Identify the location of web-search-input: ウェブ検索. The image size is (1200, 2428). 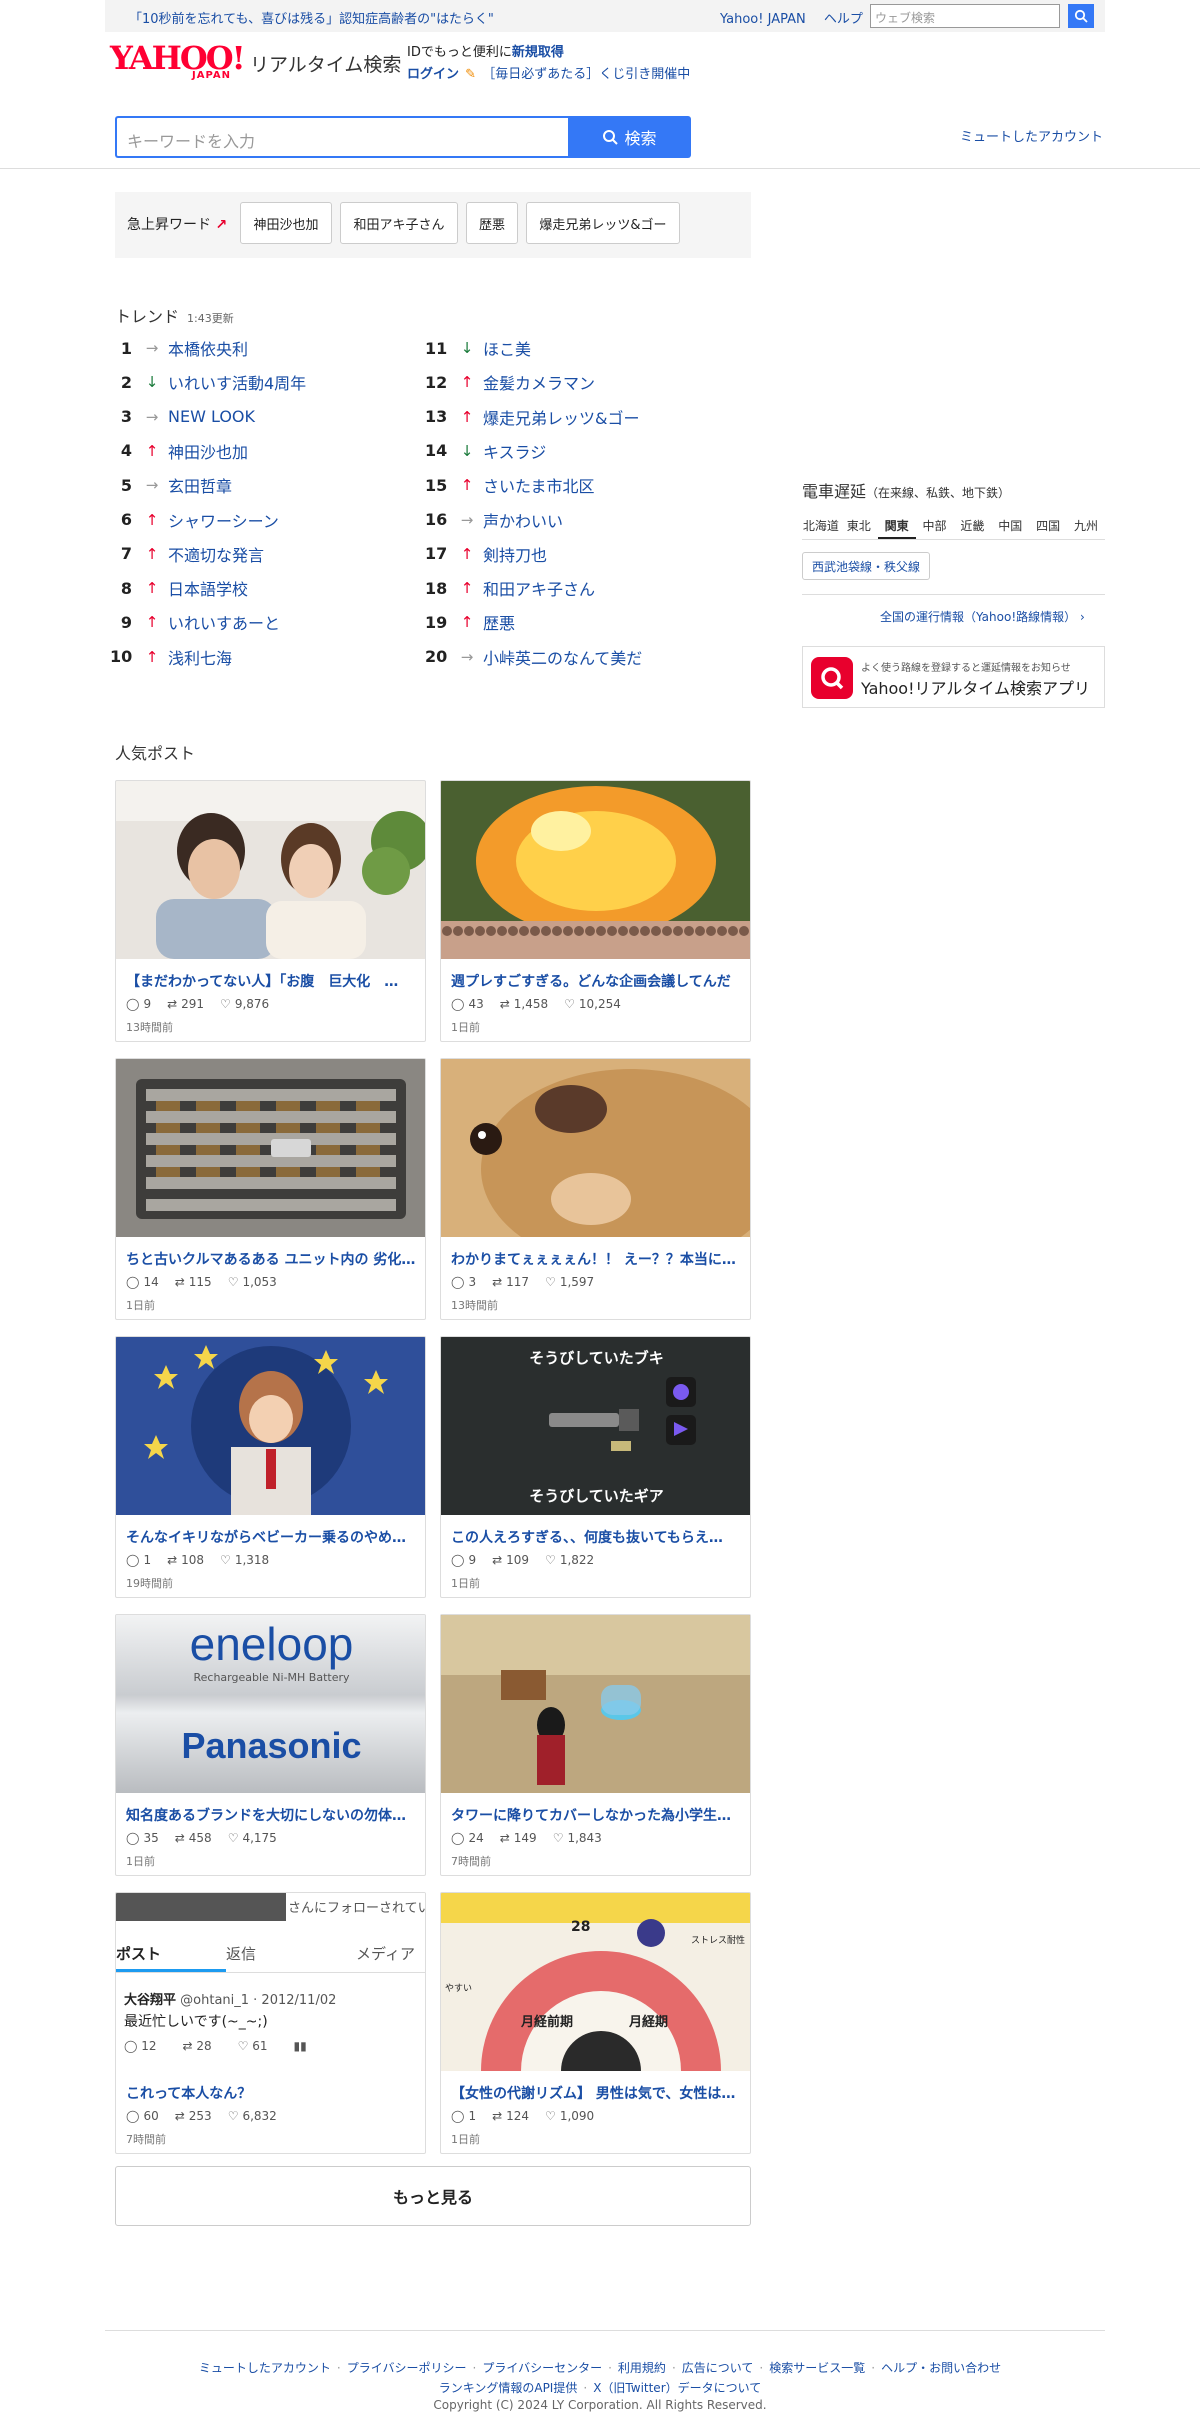
(965, 16).